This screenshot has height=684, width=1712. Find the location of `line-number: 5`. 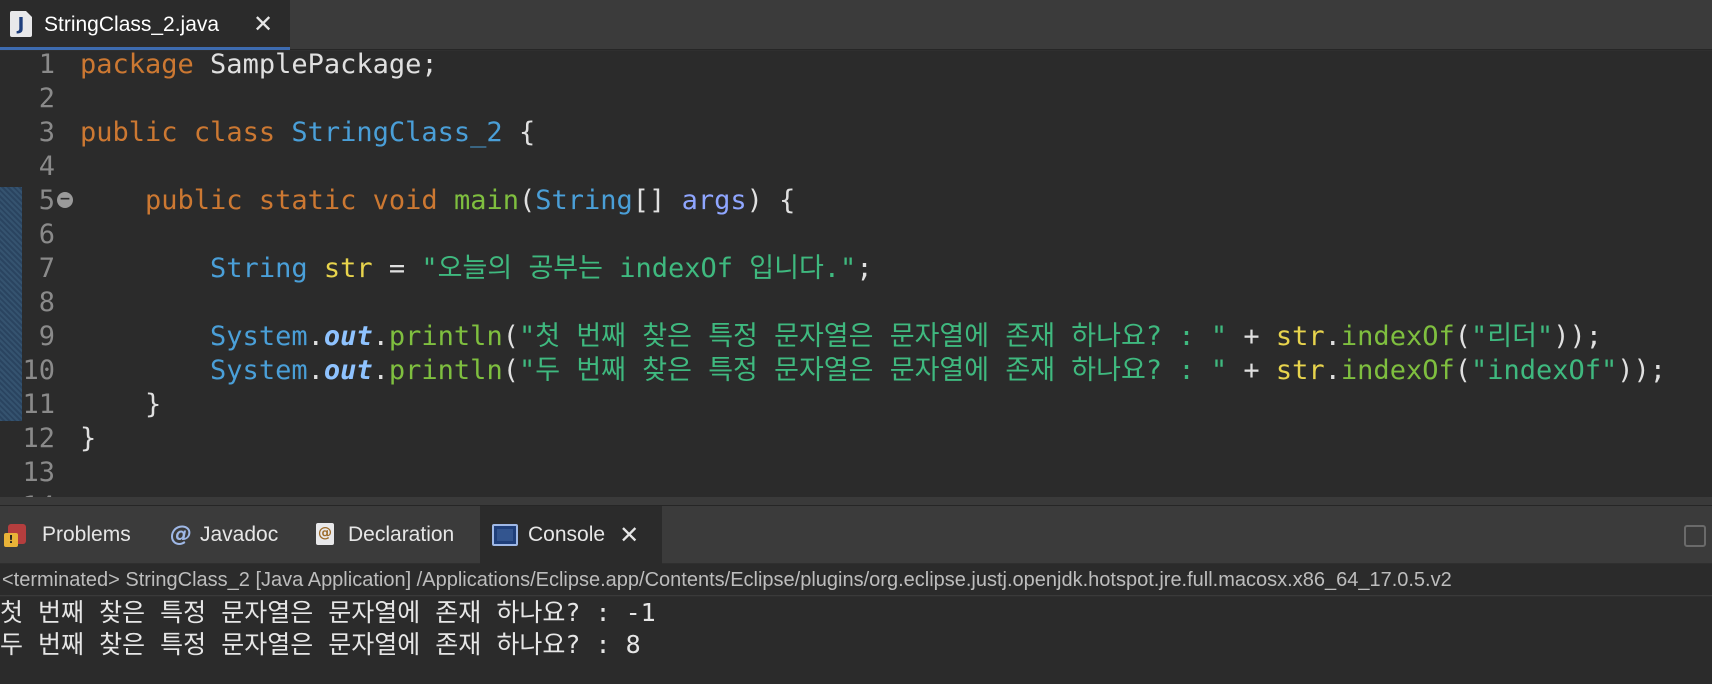

line-number: 5 is located at coordinates (46, 200).